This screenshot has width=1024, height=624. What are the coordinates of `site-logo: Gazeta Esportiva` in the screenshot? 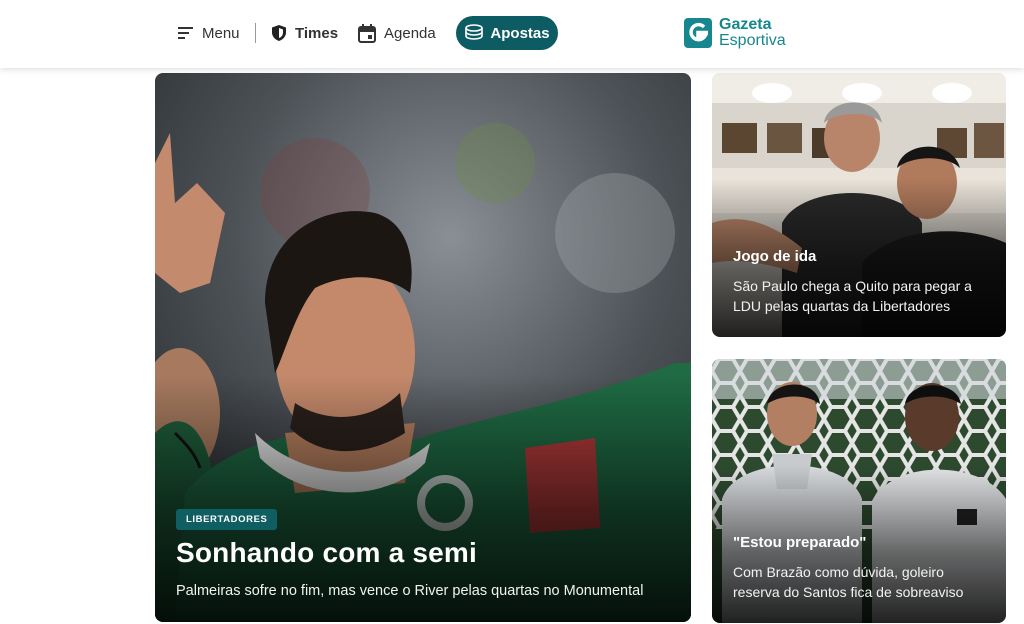 It's located at (734, 33).